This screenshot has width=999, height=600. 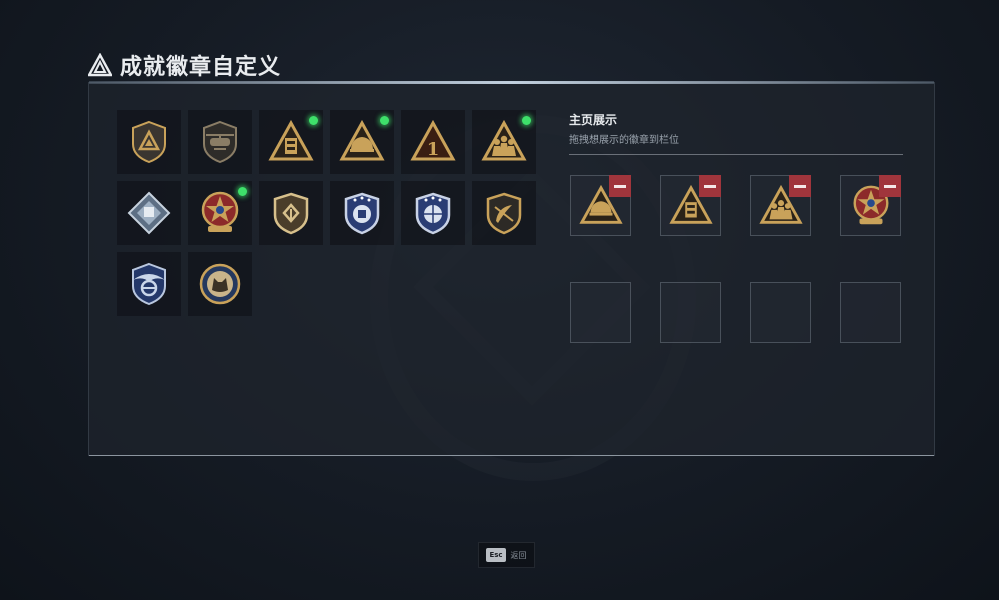 I want to click on star-medal-badge-icon, so click(x=220, y=211).